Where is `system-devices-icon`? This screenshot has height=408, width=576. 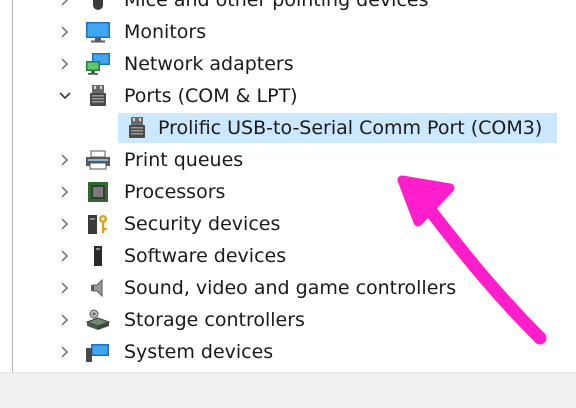
system-devices-icon is located at coordinates (97, 353).